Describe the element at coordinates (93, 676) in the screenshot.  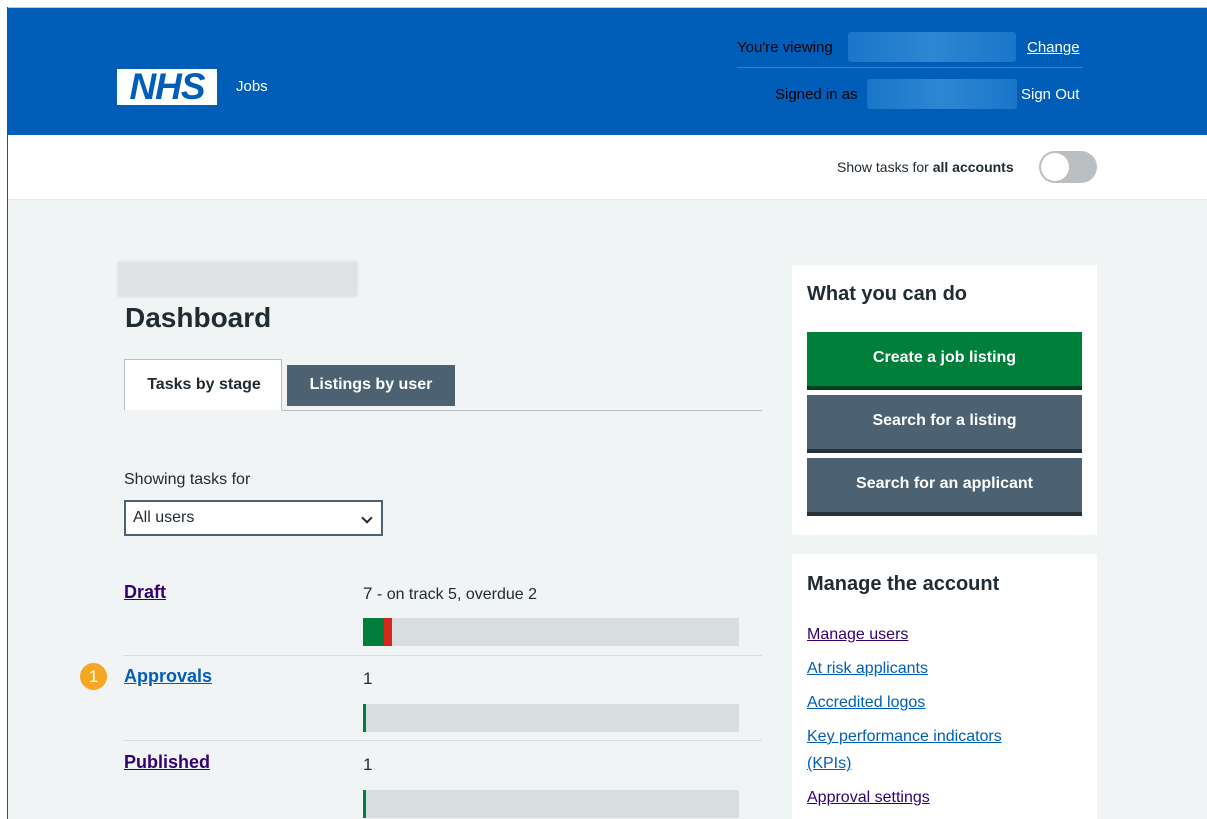
I see `step-number-badge: 1` at that location.